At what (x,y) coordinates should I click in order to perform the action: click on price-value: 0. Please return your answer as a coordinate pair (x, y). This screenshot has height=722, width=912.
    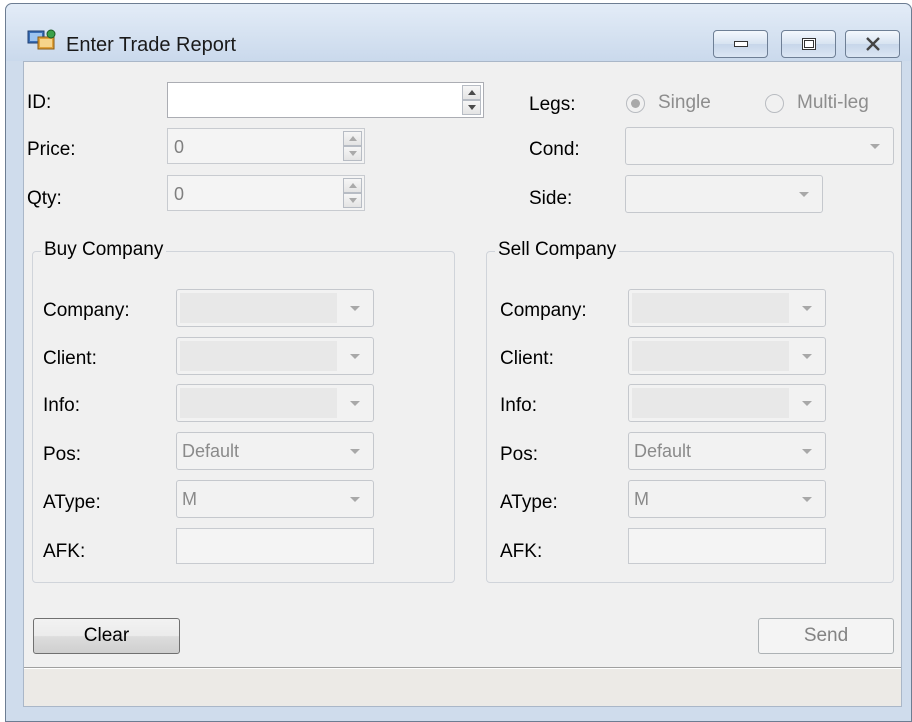
    Looking at the image, I should click on (179, 147).